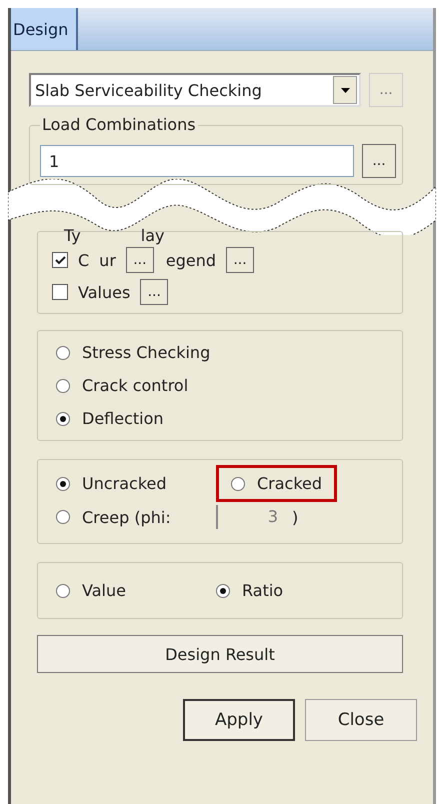 The width and height of the screenshot is (439, 804). What do you see at coordinates (277, 483) in the screenshot?
I see `radio-option: Cracked` at bounding box center [277, 483].